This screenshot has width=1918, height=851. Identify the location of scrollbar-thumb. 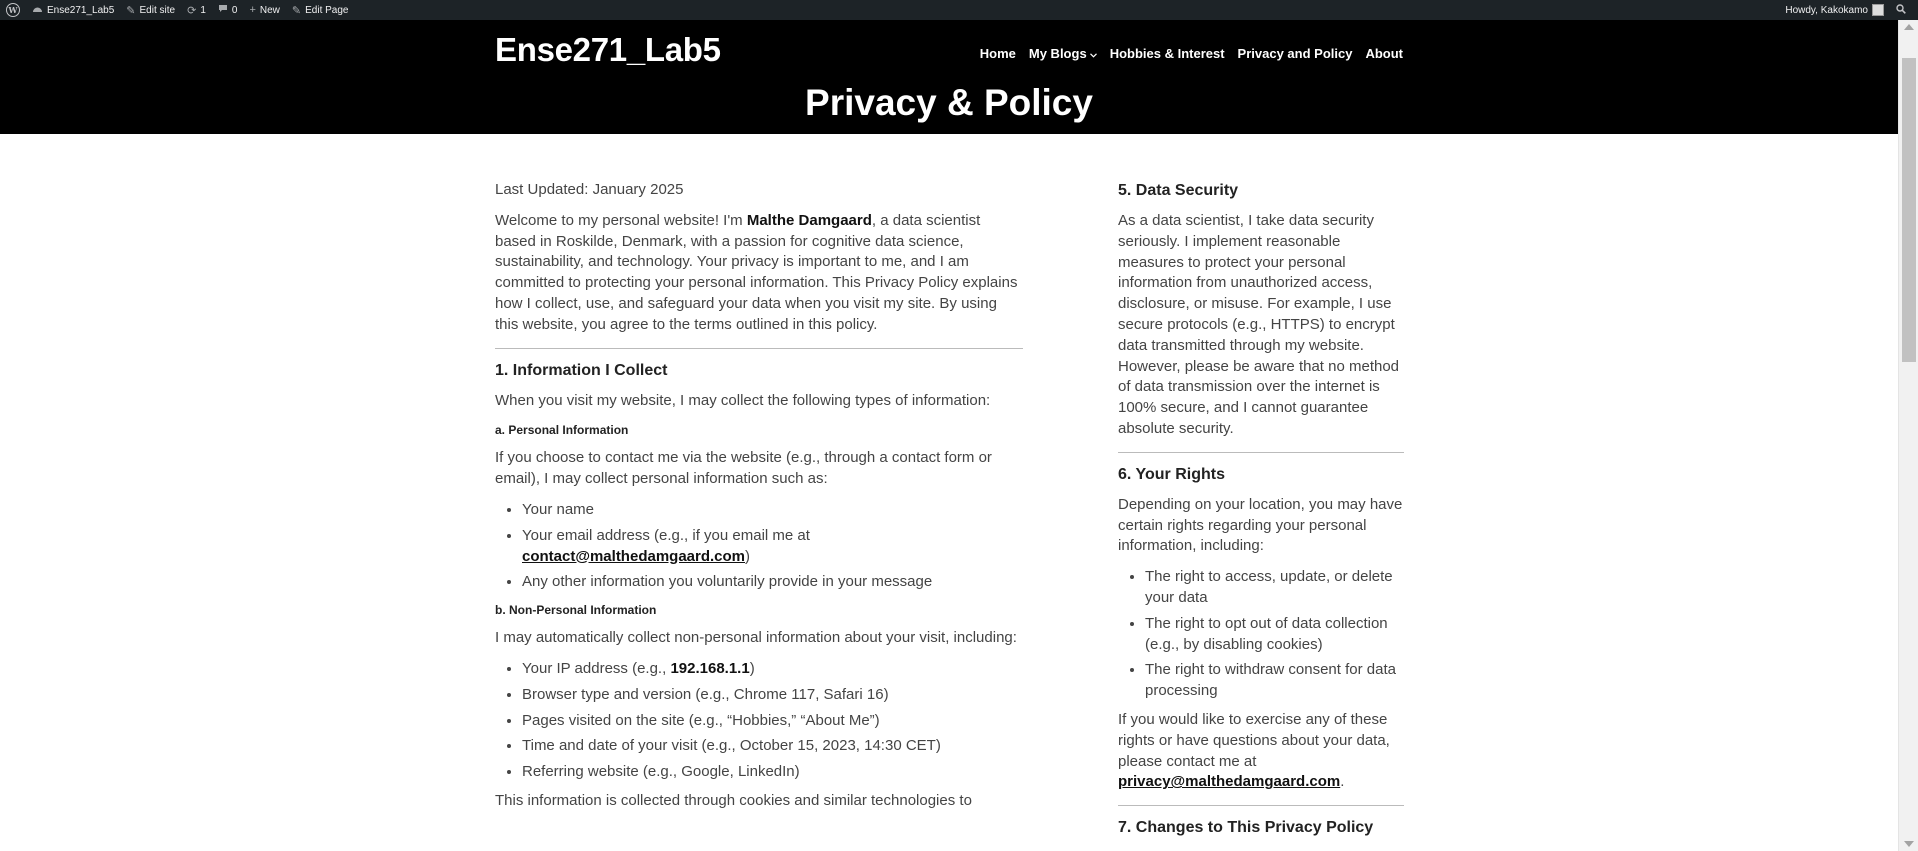
(1909, 210).